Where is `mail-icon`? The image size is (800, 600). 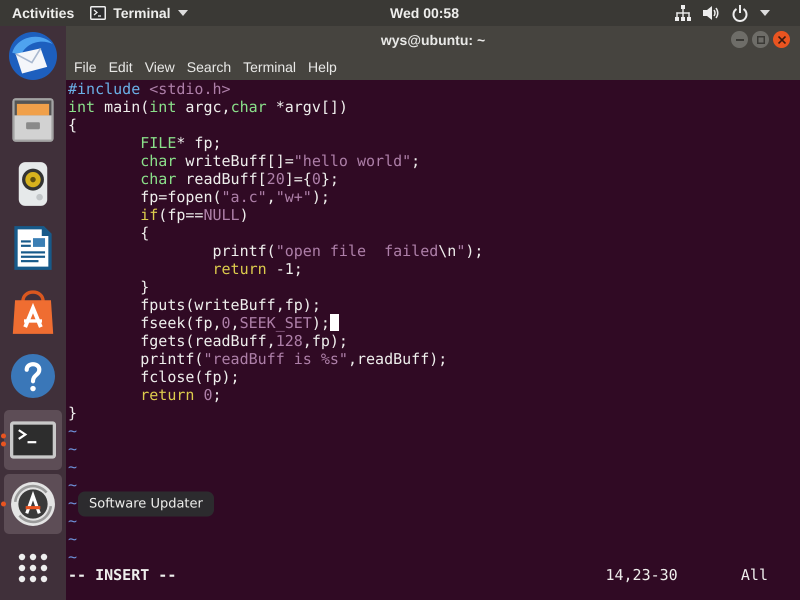 mail-icon is located at coordinates (33, 56).